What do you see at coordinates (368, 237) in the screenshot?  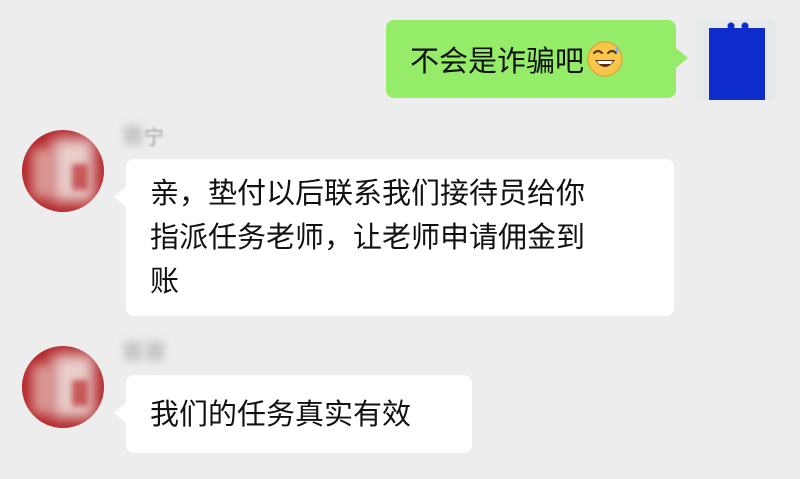 I see `message-line: 指派任务老师，让老师申请佣金到` at bounding box center [368, 237].